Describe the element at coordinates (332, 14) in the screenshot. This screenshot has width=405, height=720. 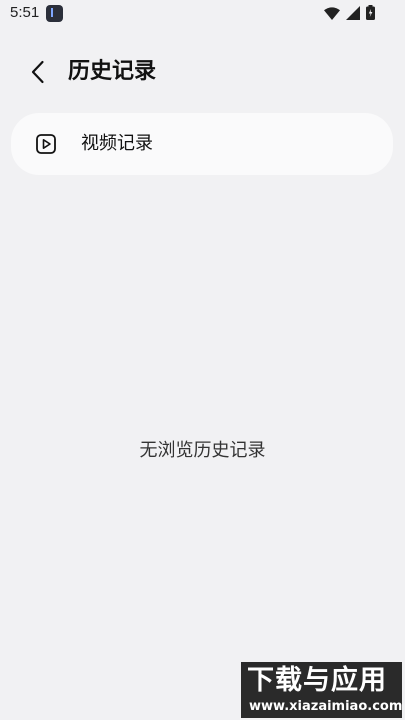
I see `wifi-icon` at that location.